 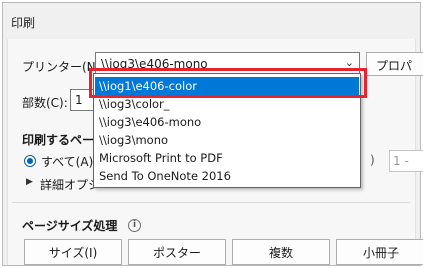 What do you see at coordinates (211, 21) in the screenshot?
I see `title-bar: 印刷` at bounding box center [211, 21].